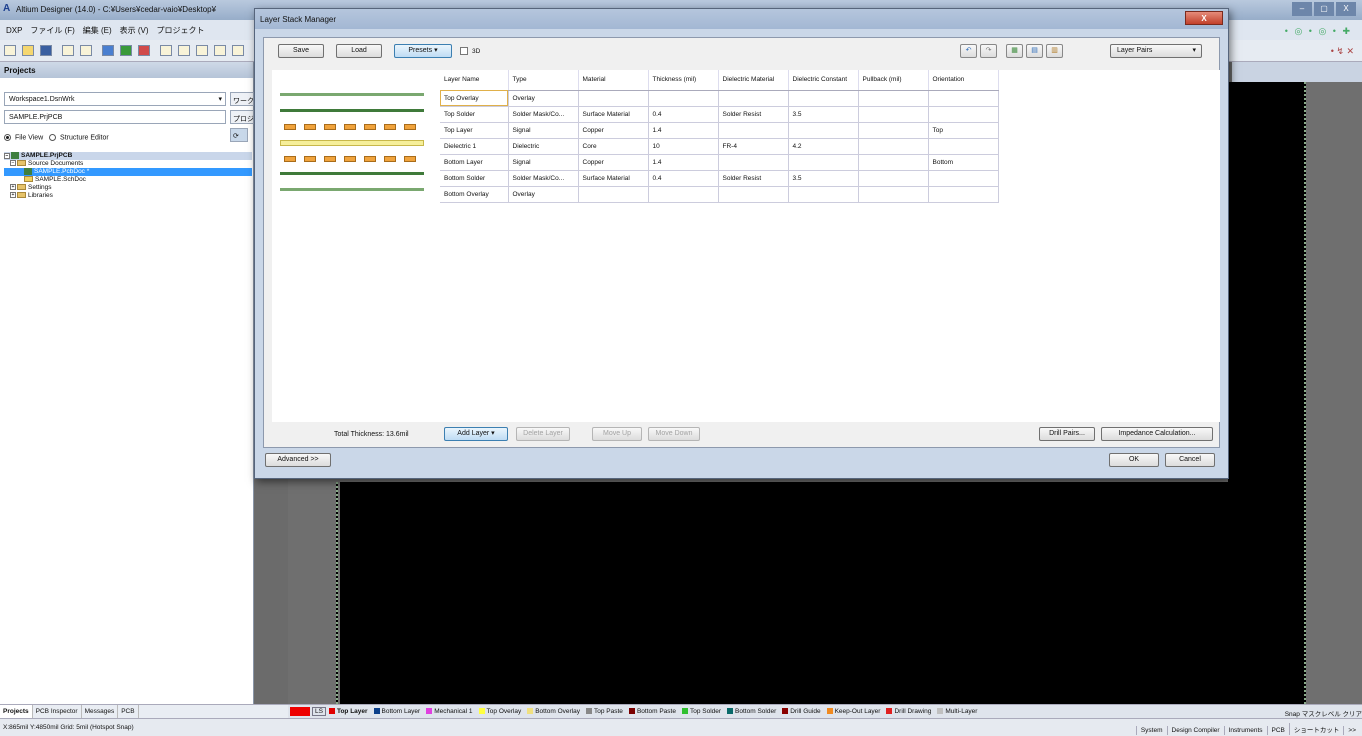 This screenshot has width=1362, height=736. What do you see at coordinates (1034, 51) in the screenshot?
I see `edit-layer-pair-icon: ▤` at bounding box center [1034, 51].